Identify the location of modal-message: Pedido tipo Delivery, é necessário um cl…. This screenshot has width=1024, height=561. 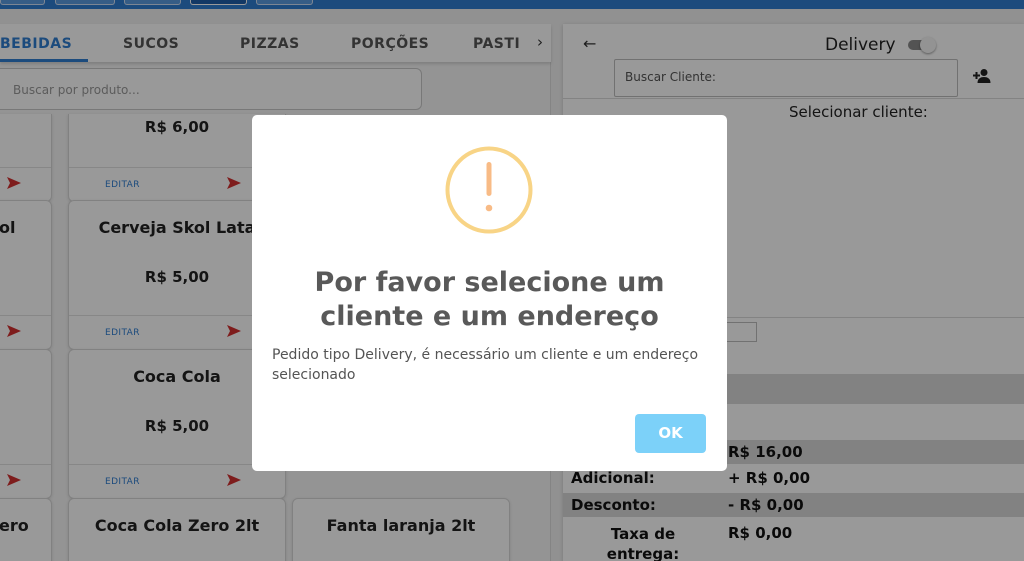
(485, 365).